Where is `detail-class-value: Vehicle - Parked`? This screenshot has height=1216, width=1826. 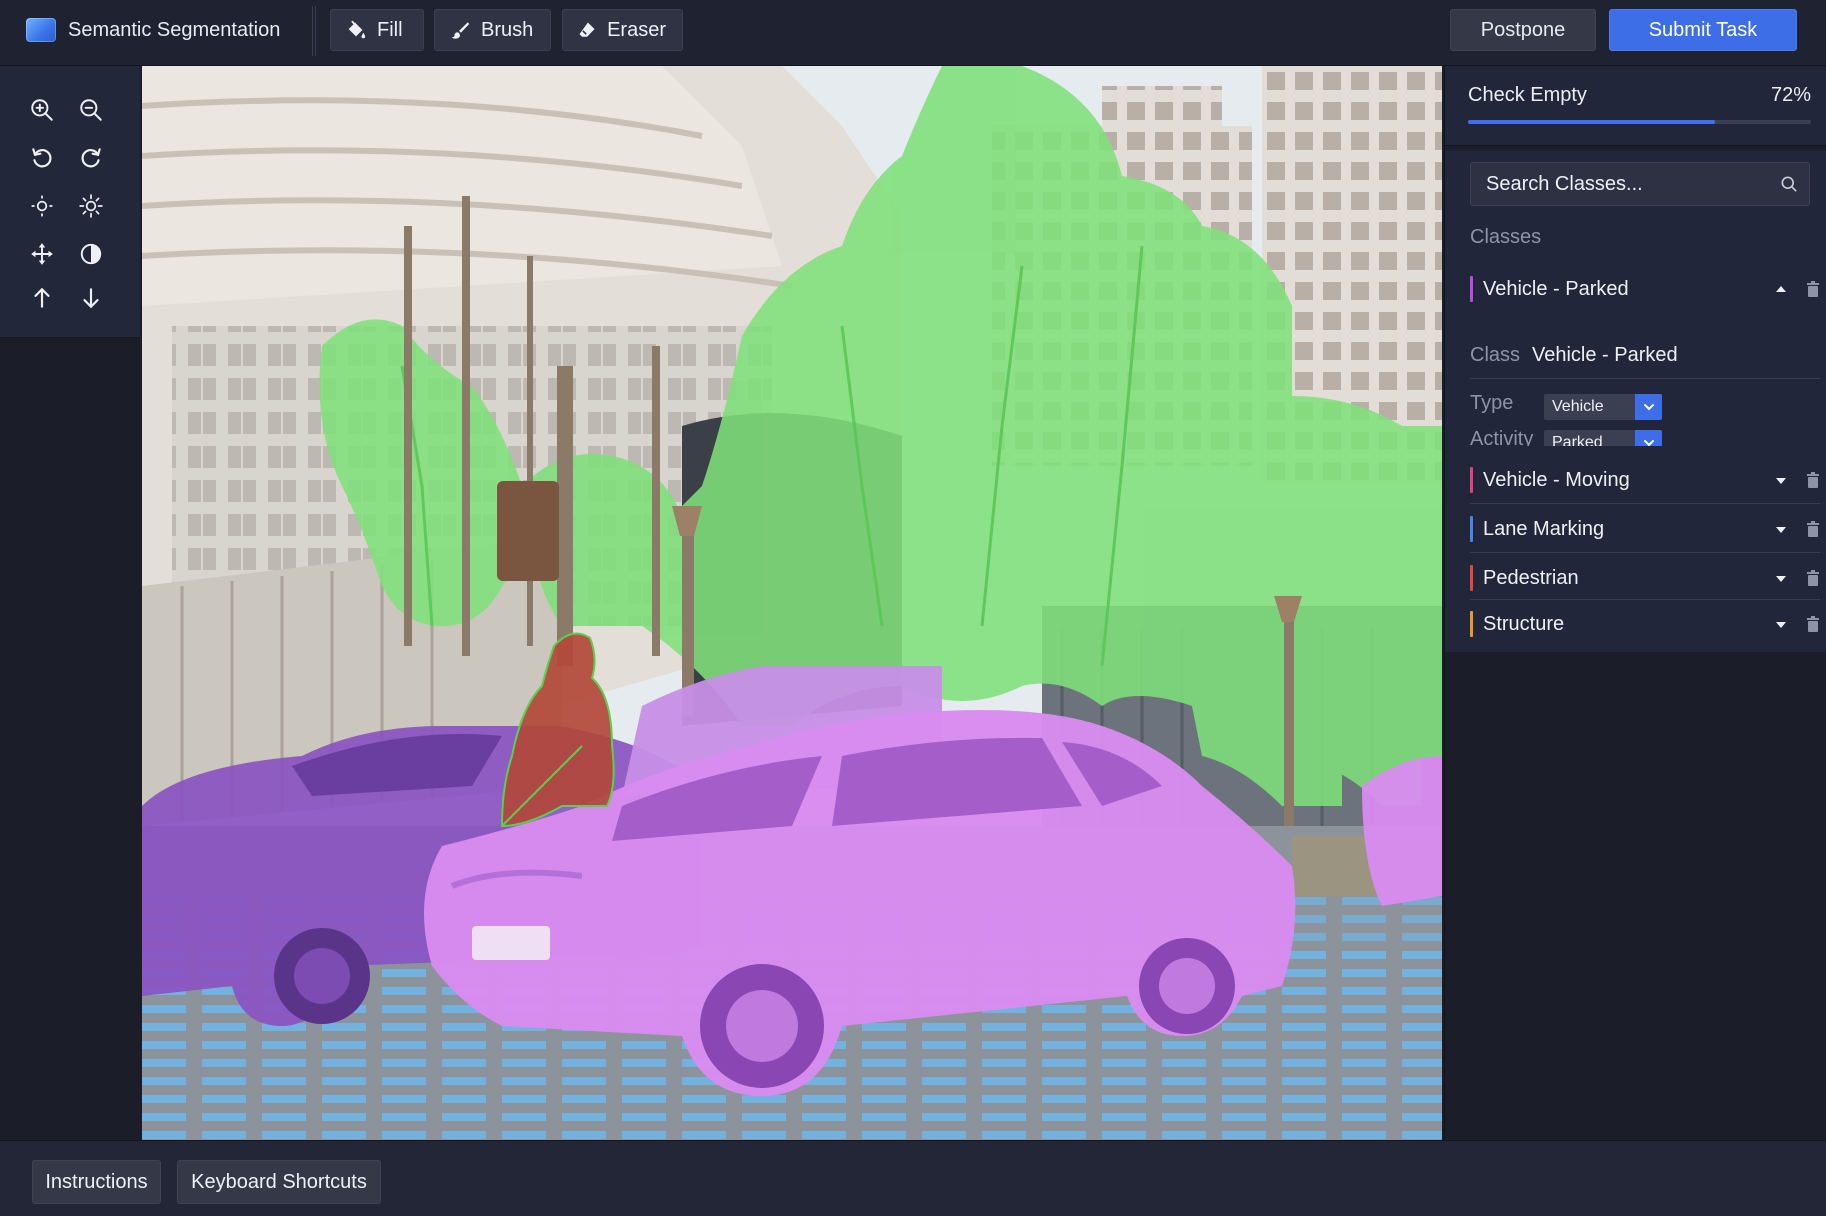
detail-class-value: Vehicle - Parked is located at coordinates (1605, 355).